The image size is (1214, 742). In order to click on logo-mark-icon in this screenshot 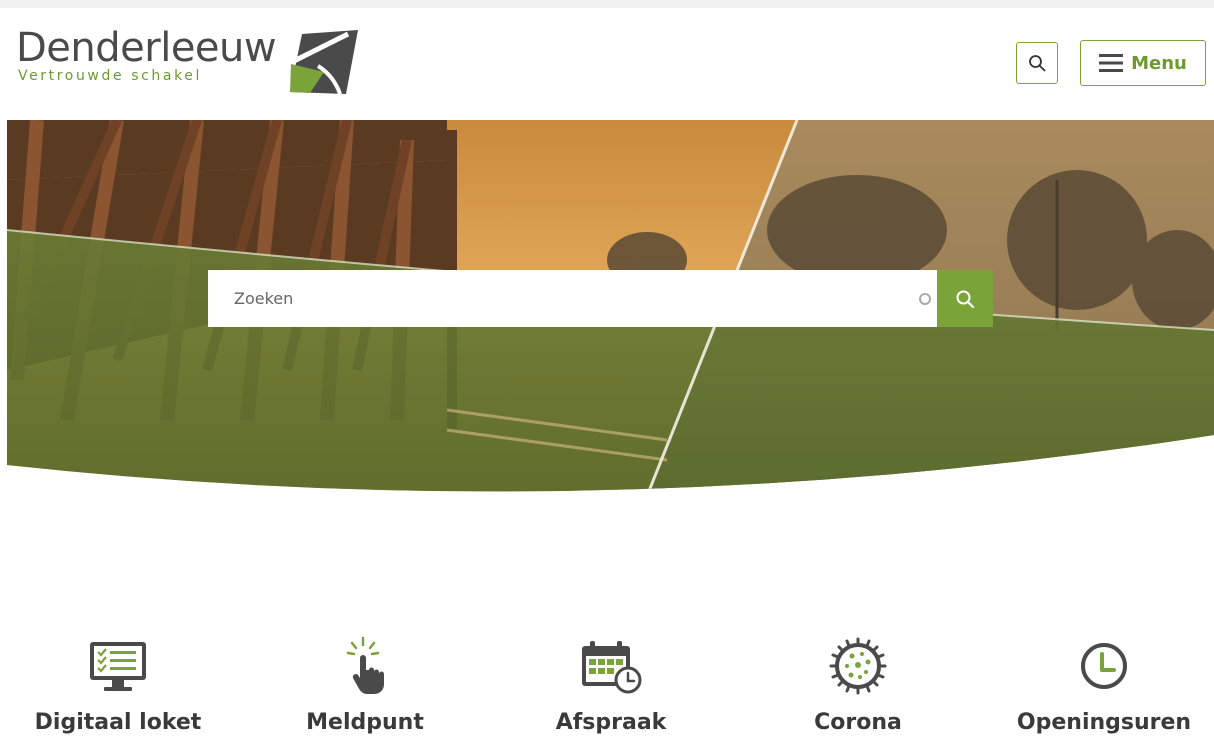, I will do `click(324, 62)`.